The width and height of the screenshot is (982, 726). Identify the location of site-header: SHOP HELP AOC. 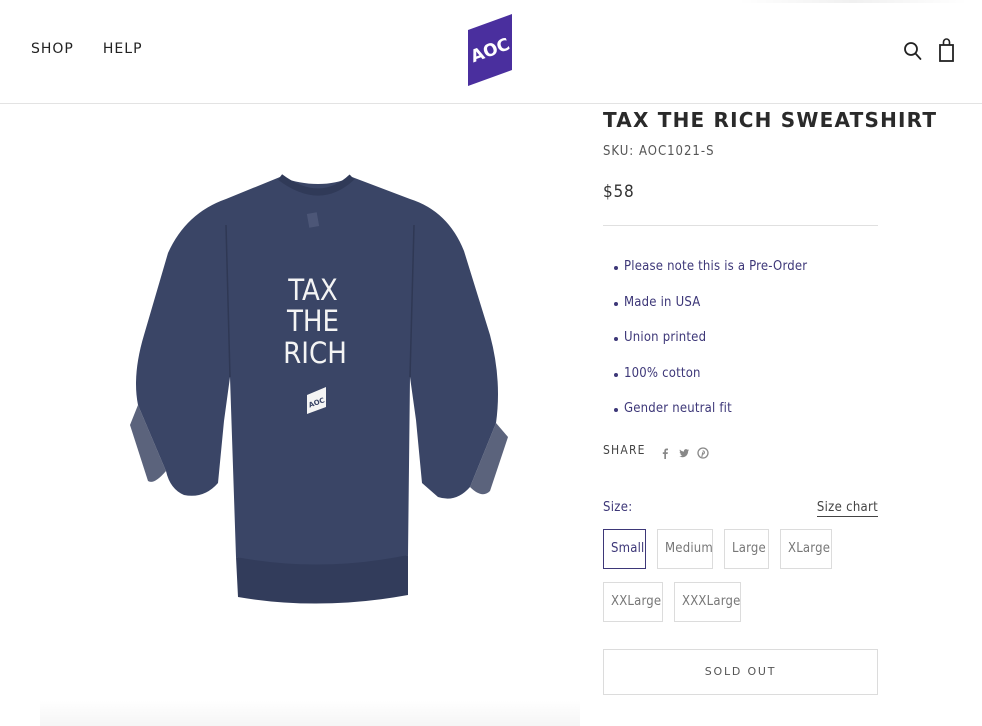
(491, 52).